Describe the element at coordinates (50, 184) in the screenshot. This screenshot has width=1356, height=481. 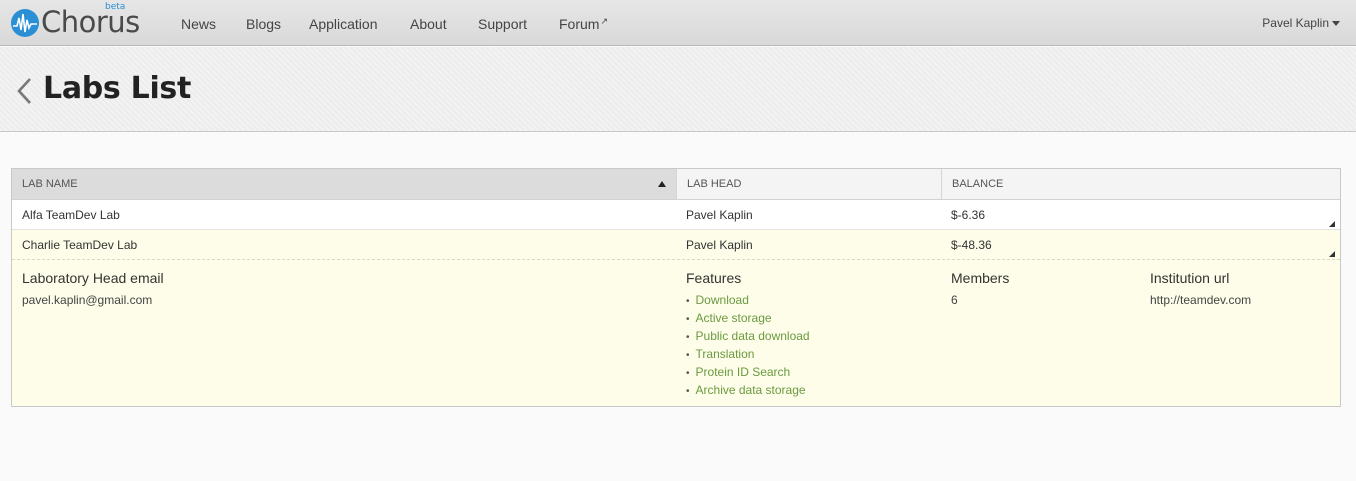
I see `column-header-label: LAB NAME` at that location.